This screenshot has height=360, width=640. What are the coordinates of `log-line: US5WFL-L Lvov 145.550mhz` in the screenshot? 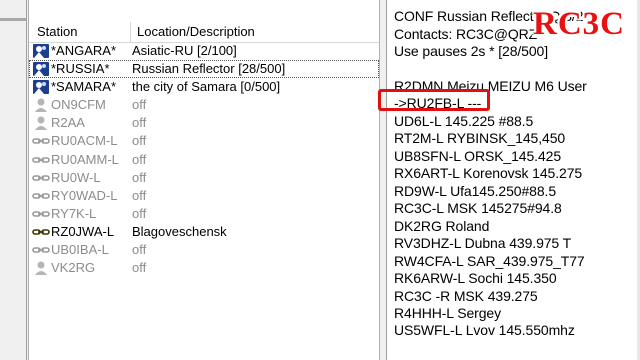 It's located at (484, 330).